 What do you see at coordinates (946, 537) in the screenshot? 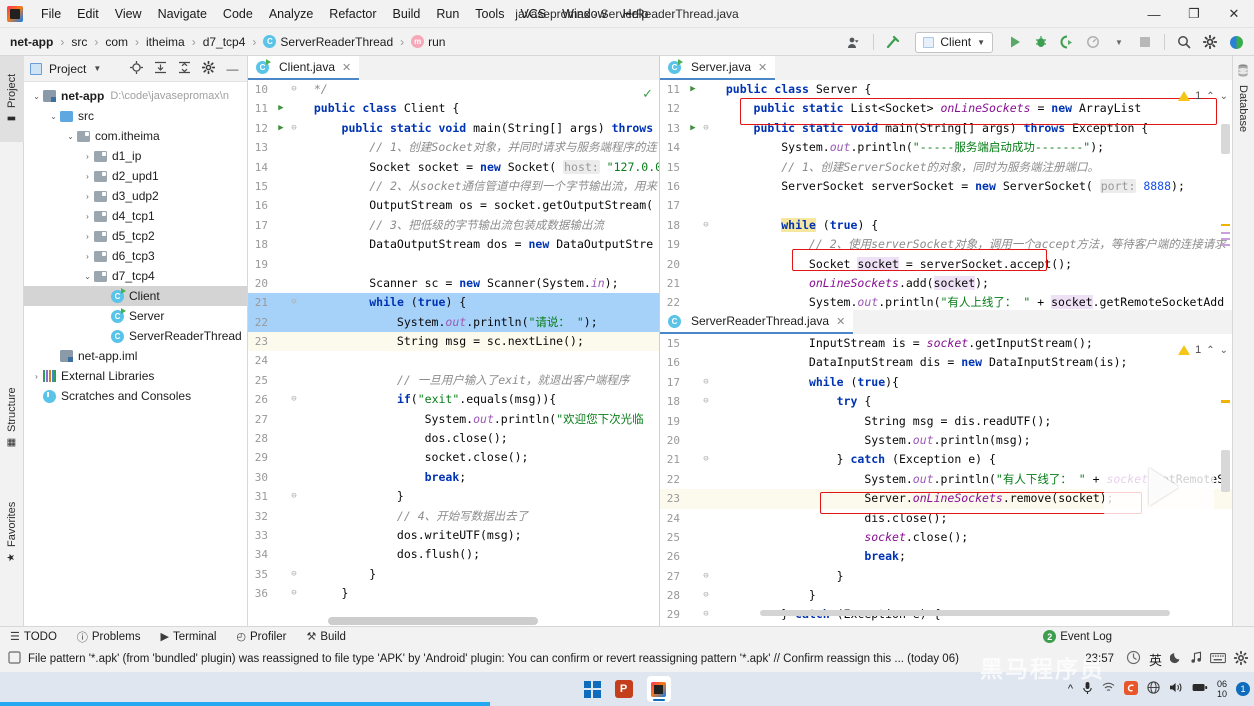
I see `code-line: 25 socket.close();` at bounding box center [946, 537].